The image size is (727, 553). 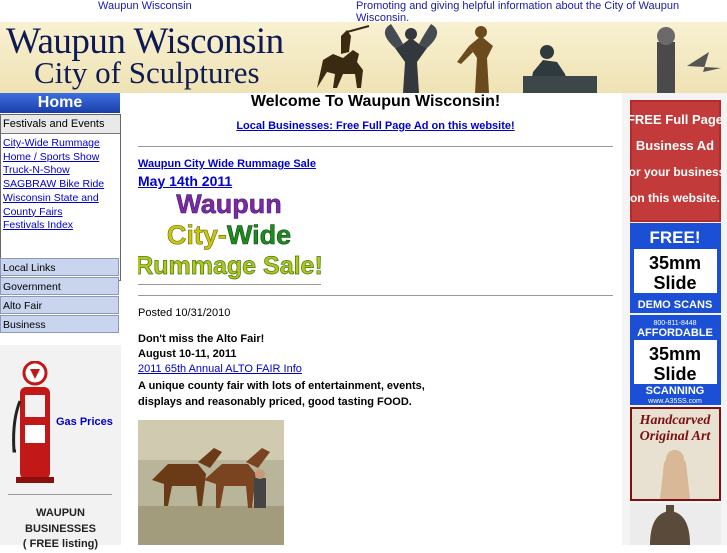 I want to click on rummage-line3: Rummage Sale!, so click(x=229, y=266).